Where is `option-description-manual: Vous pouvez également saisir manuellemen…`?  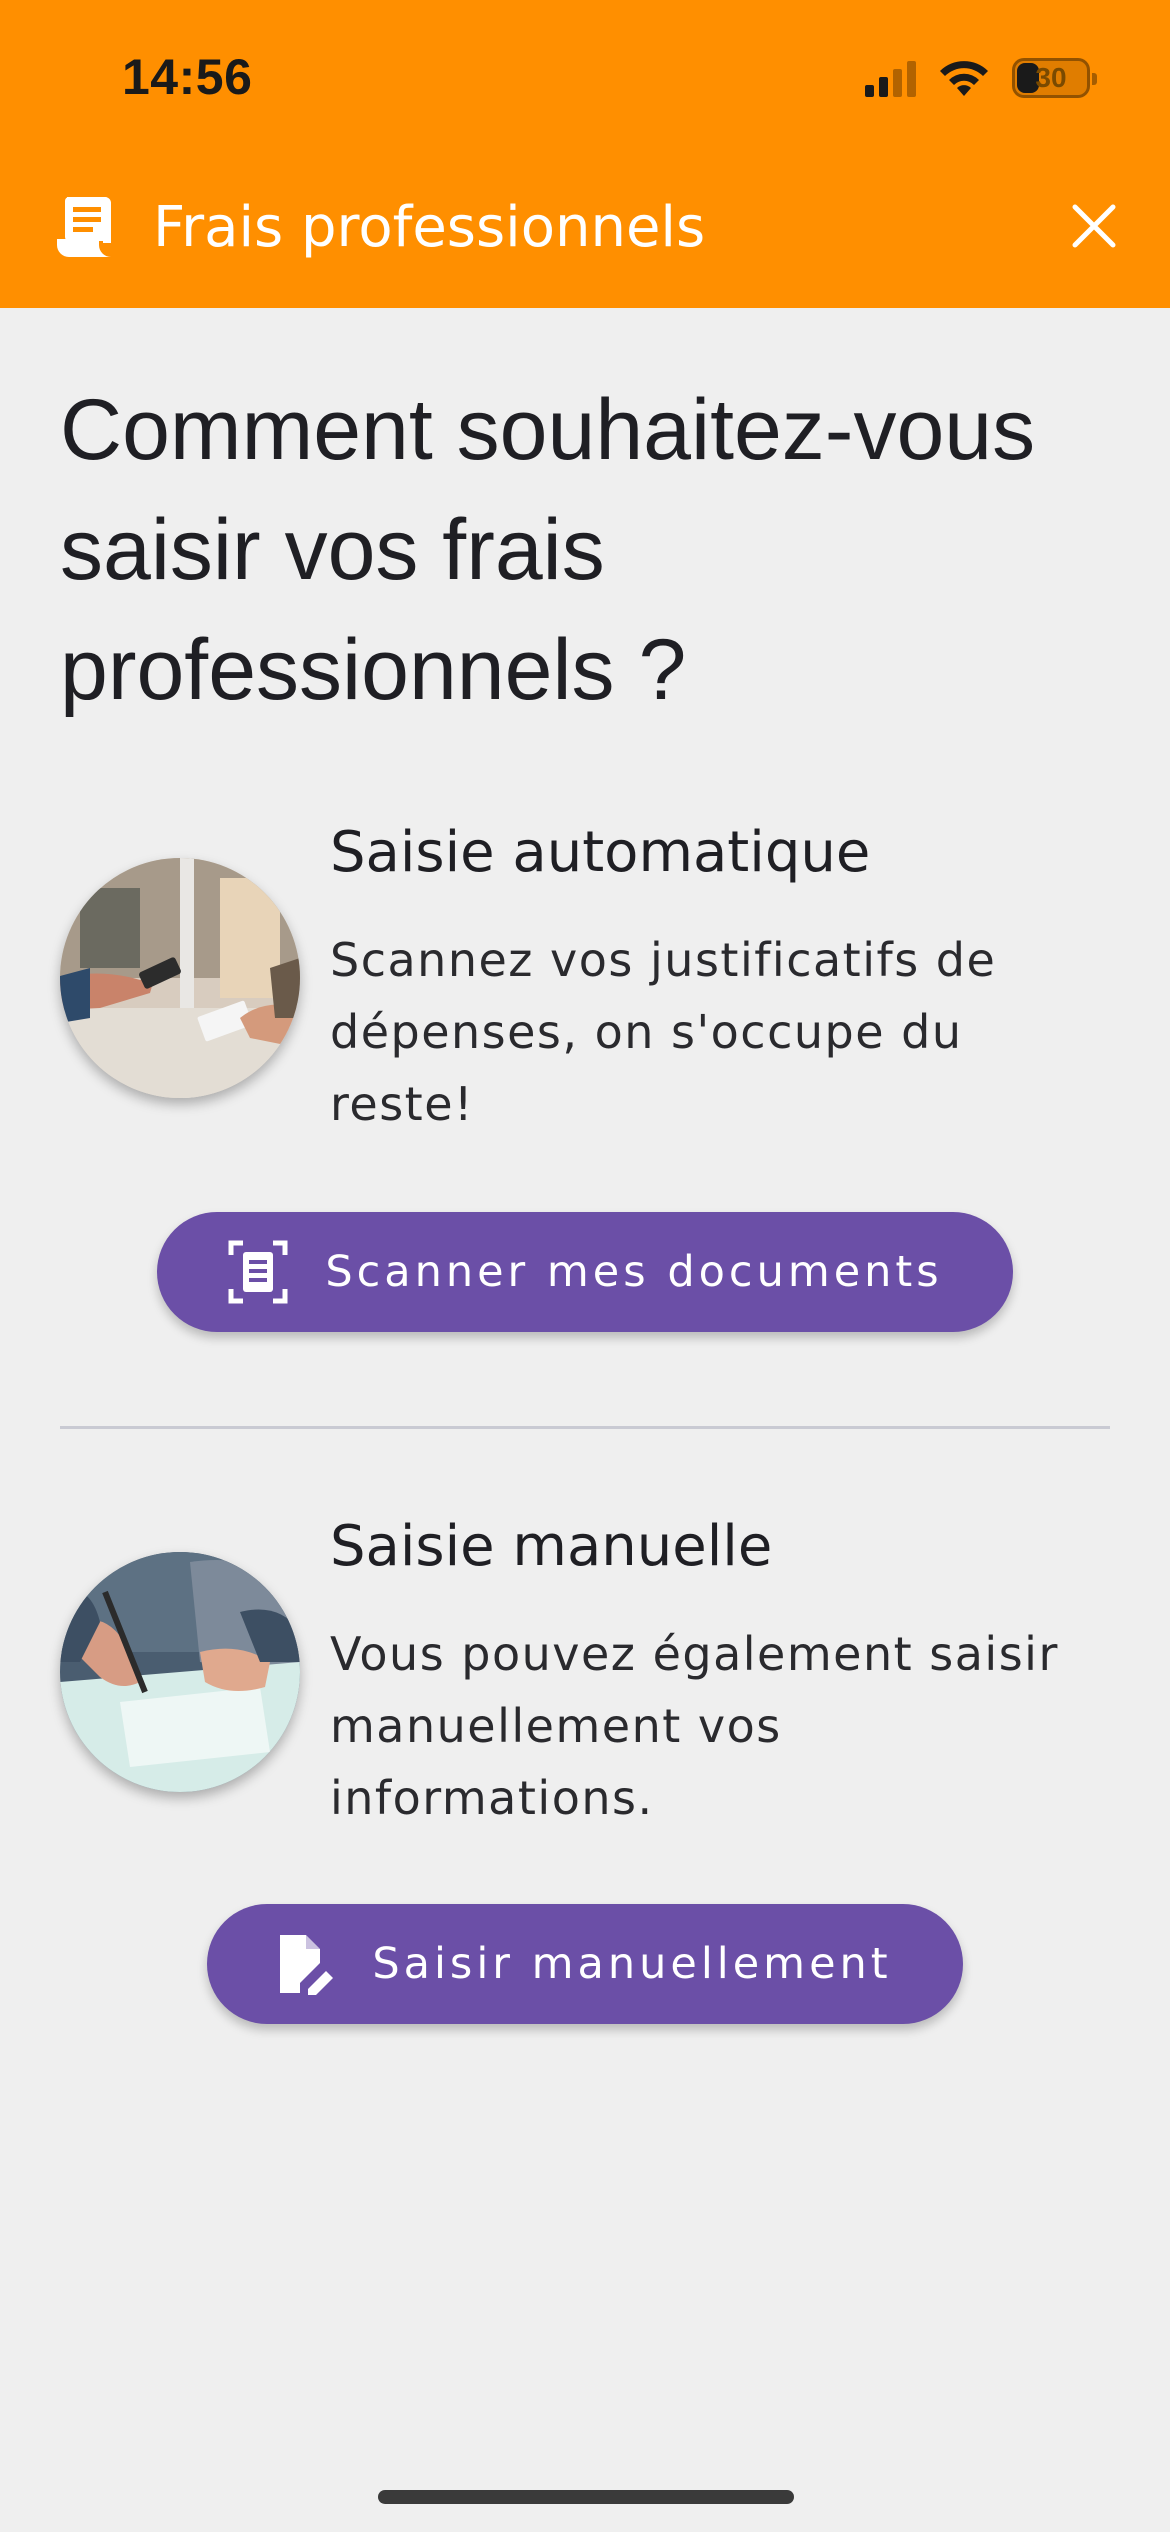 option-description-manual: Vous pouvez également saisir manuellemen… is located at coordinates (694, 1726).